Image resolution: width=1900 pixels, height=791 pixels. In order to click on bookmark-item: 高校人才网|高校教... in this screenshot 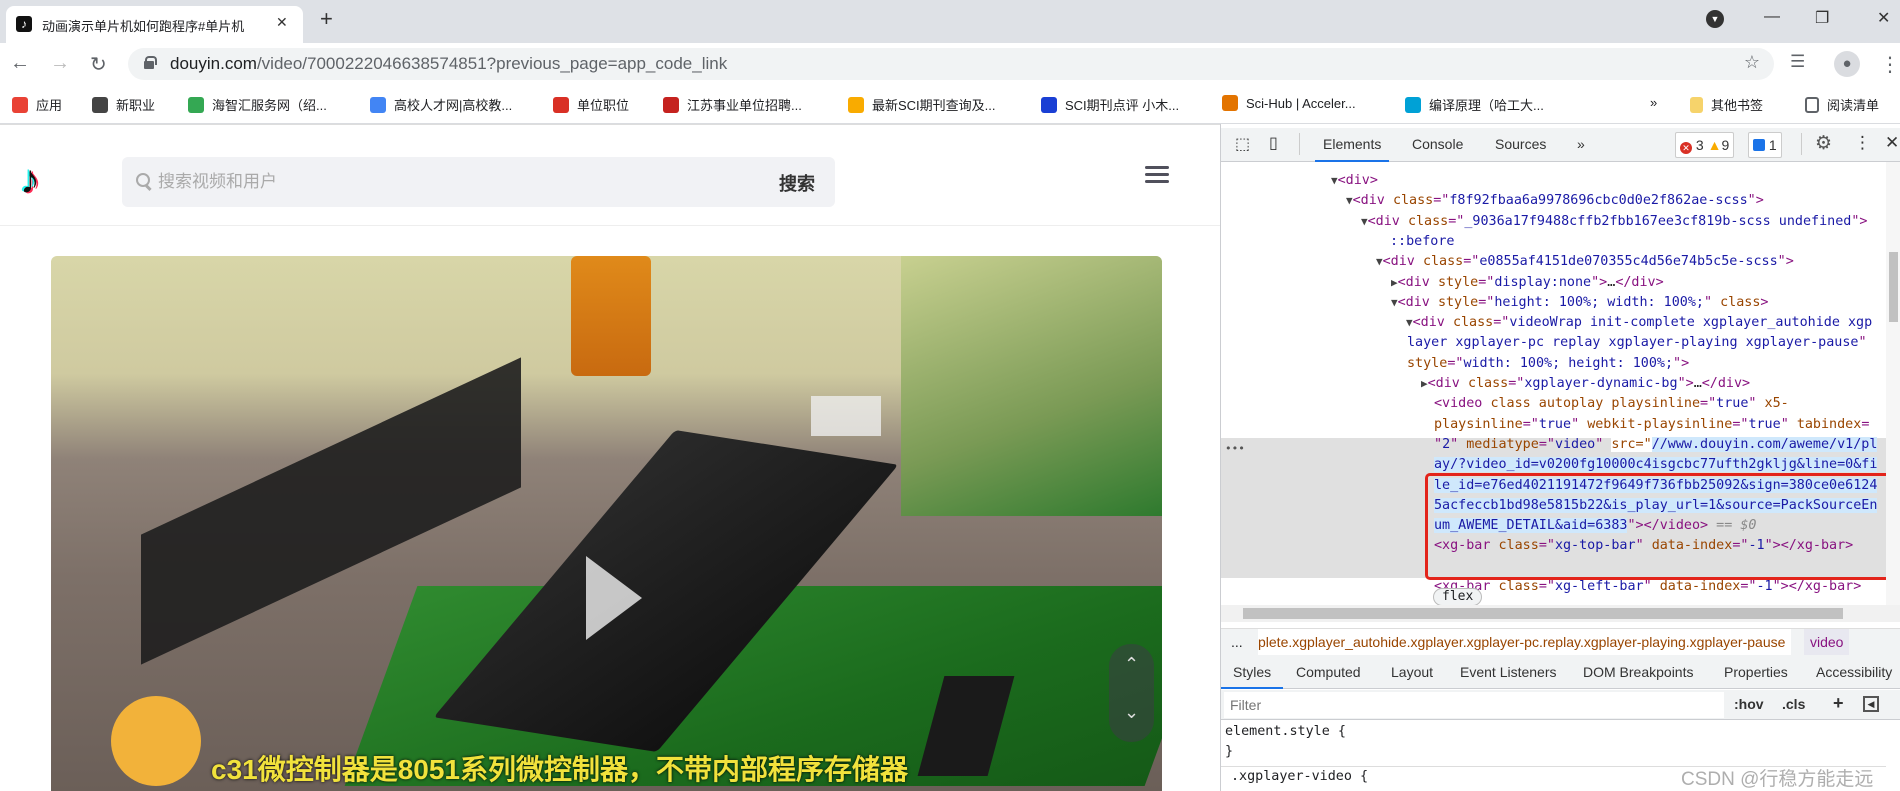, I will do `click(441, 105)`.